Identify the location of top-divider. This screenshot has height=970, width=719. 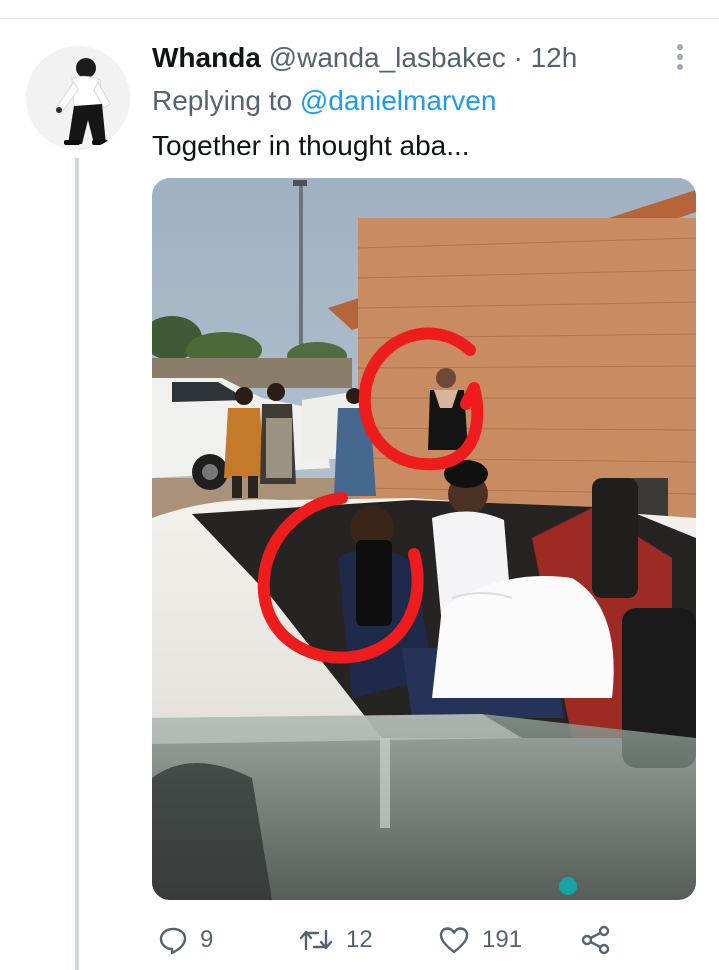
(359, 18).